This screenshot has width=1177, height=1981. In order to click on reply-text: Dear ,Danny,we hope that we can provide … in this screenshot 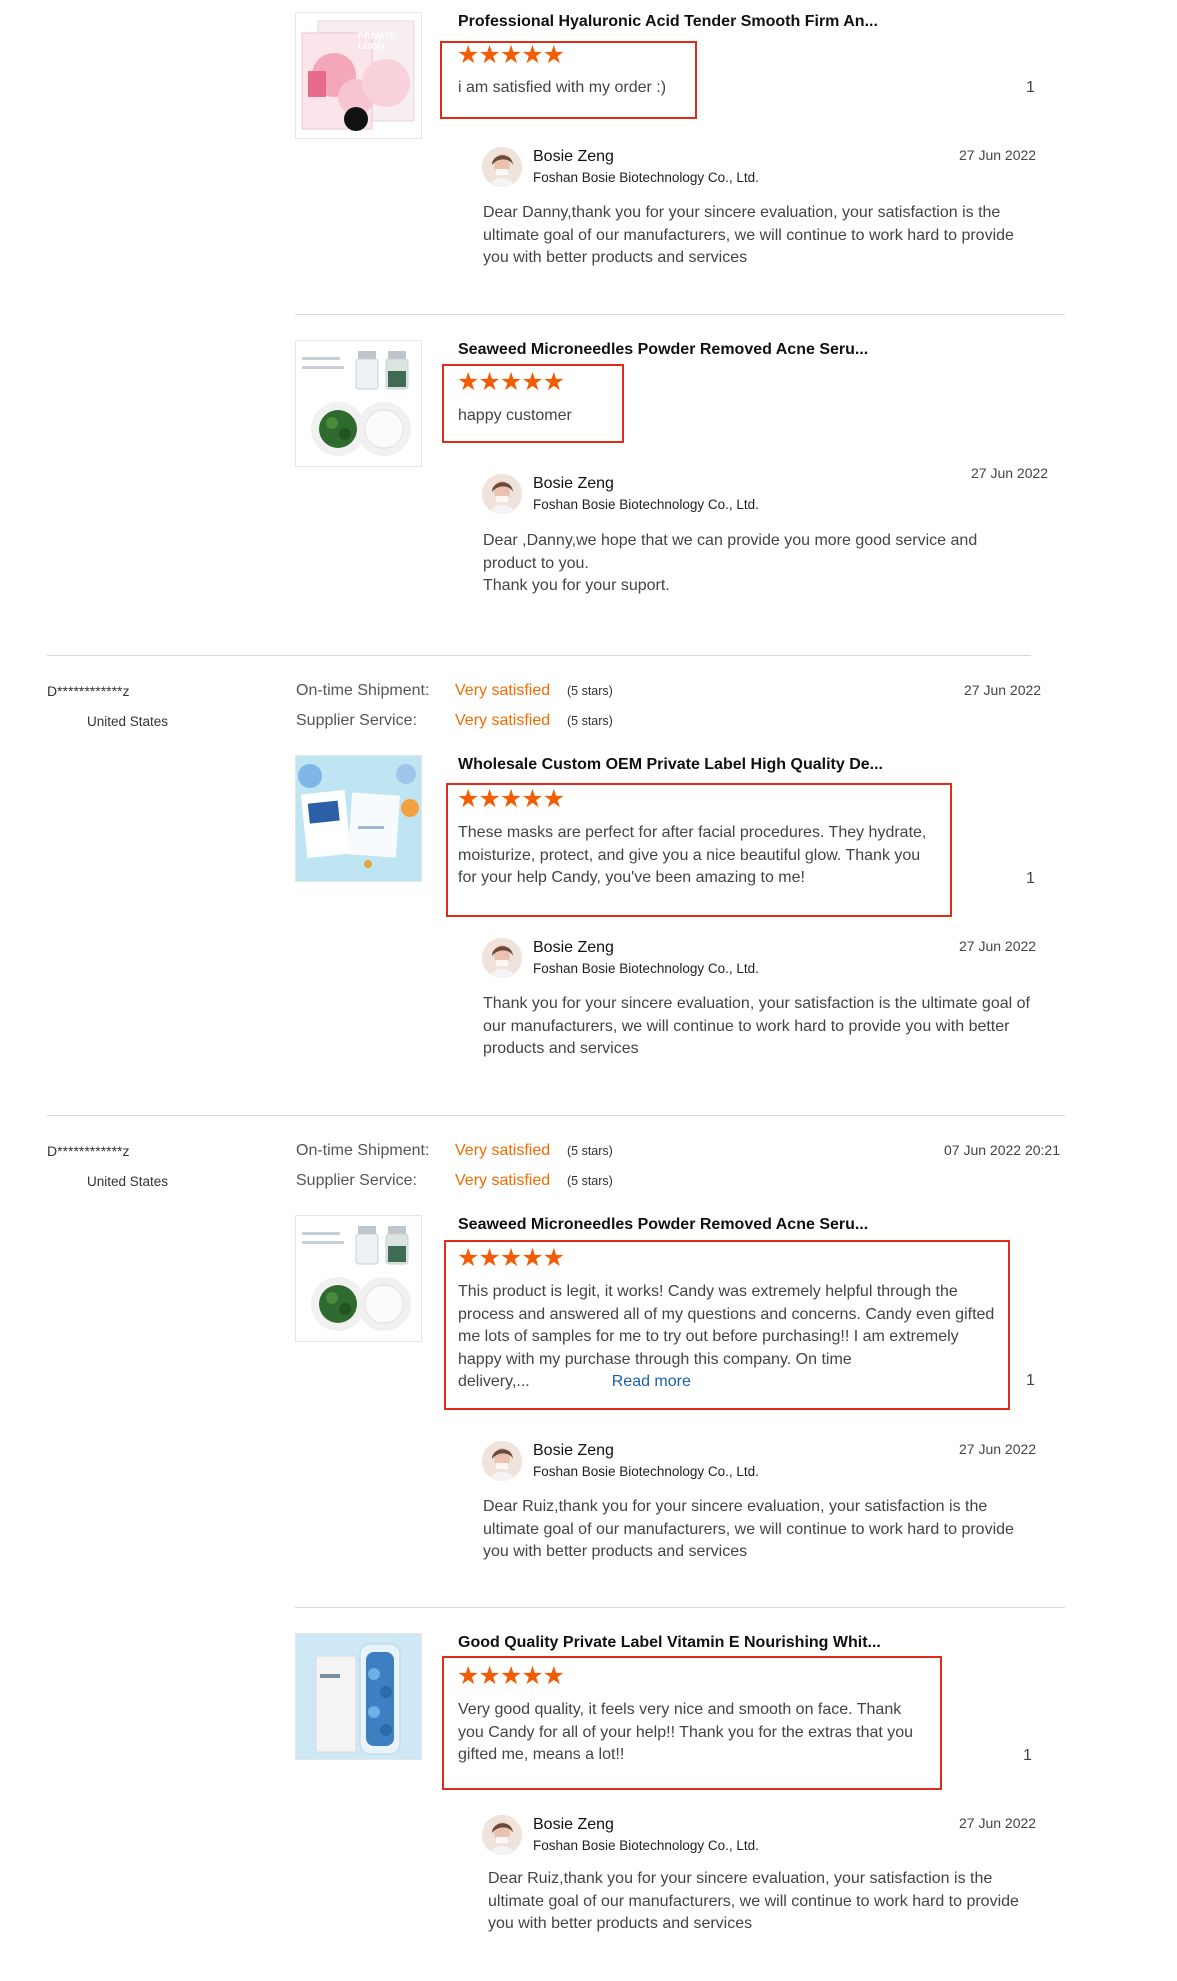, I will do `click(730, 563)`.